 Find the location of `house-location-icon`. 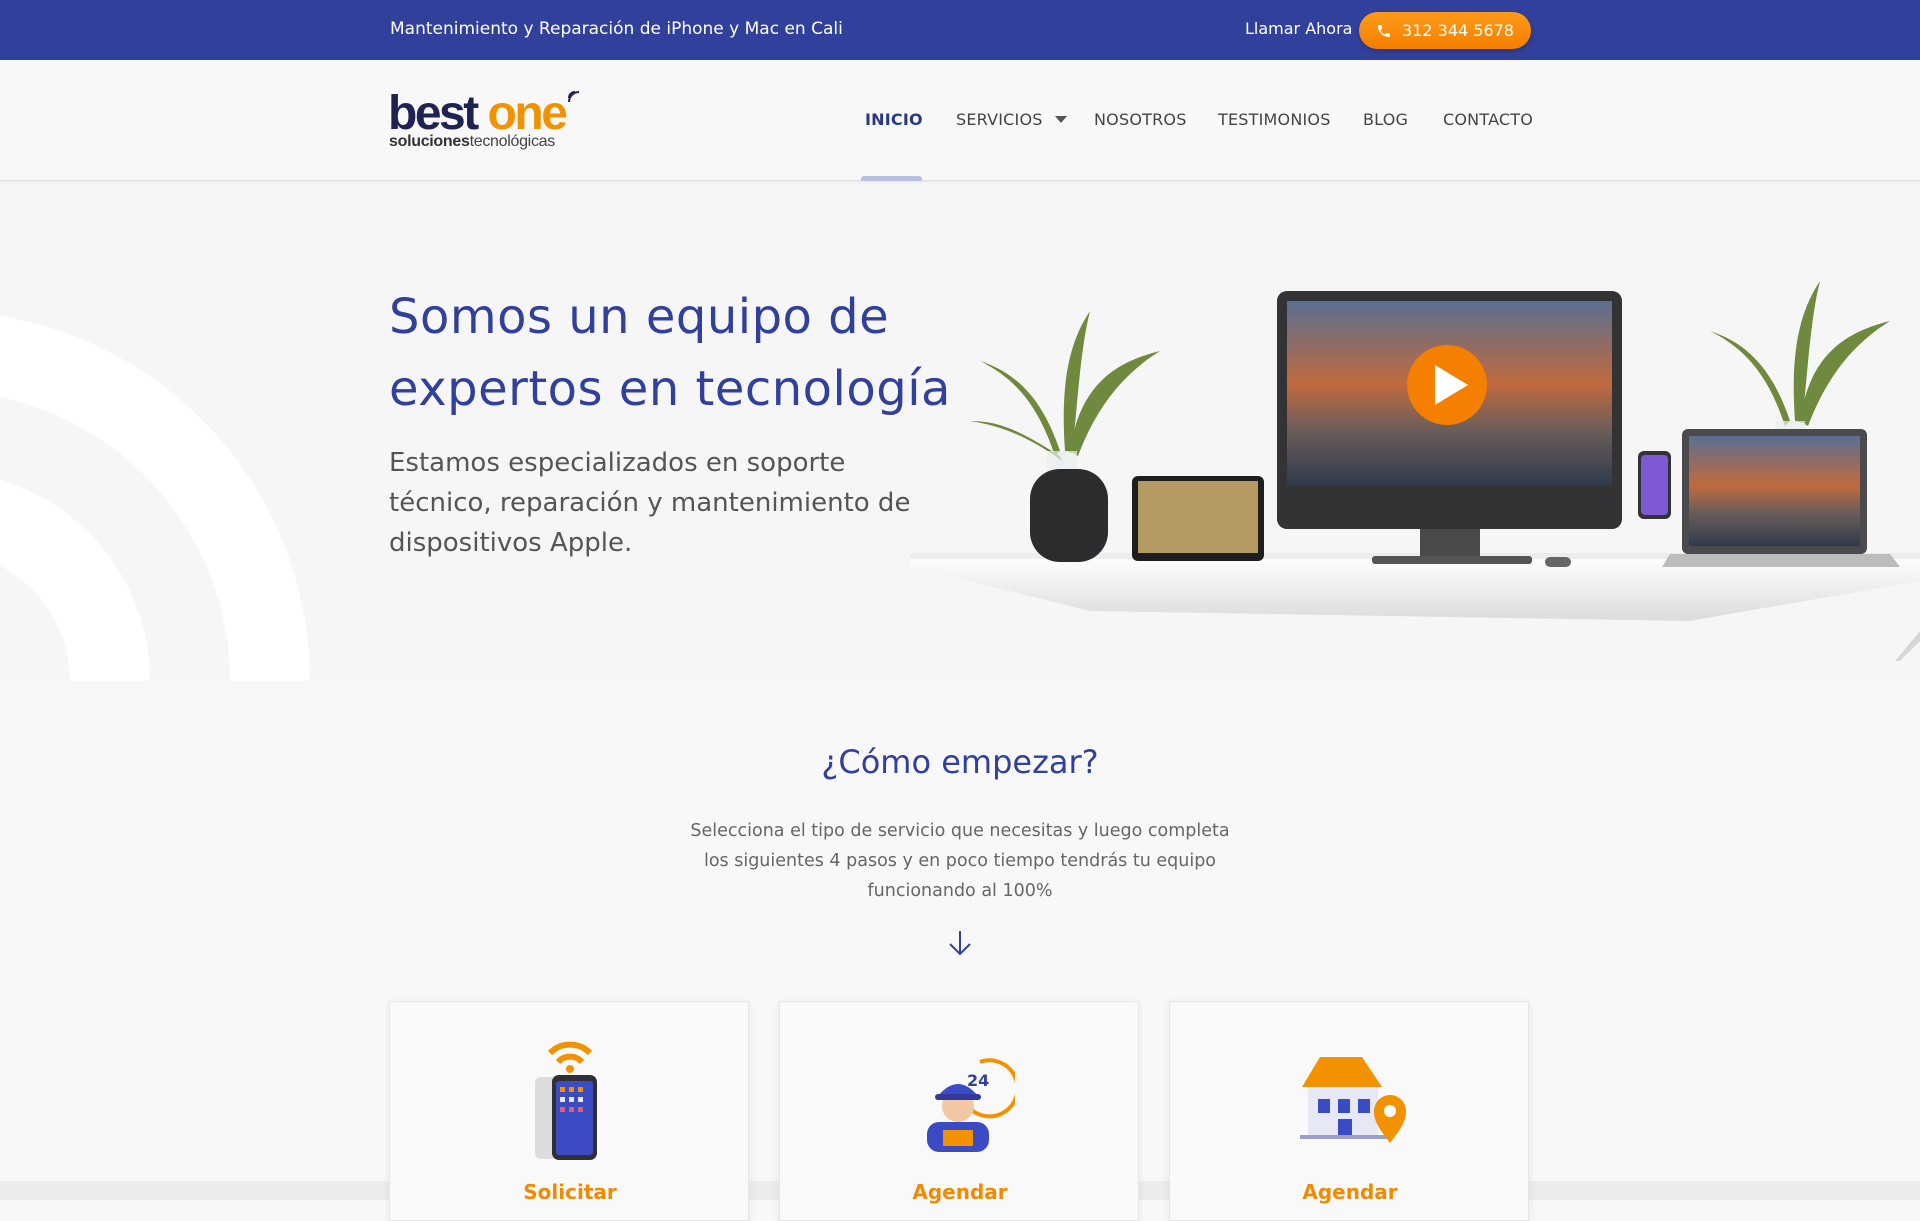

house-location-icon is located at coordinates (1353, 1100).